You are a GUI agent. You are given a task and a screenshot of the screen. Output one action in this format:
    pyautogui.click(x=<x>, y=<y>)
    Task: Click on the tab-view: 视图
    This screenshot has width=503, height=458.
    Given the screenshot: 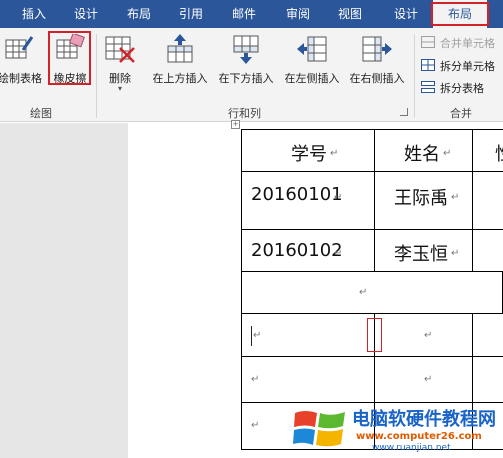 What is the action you would take?
    pyautogui.click(x=350, y=14)
    